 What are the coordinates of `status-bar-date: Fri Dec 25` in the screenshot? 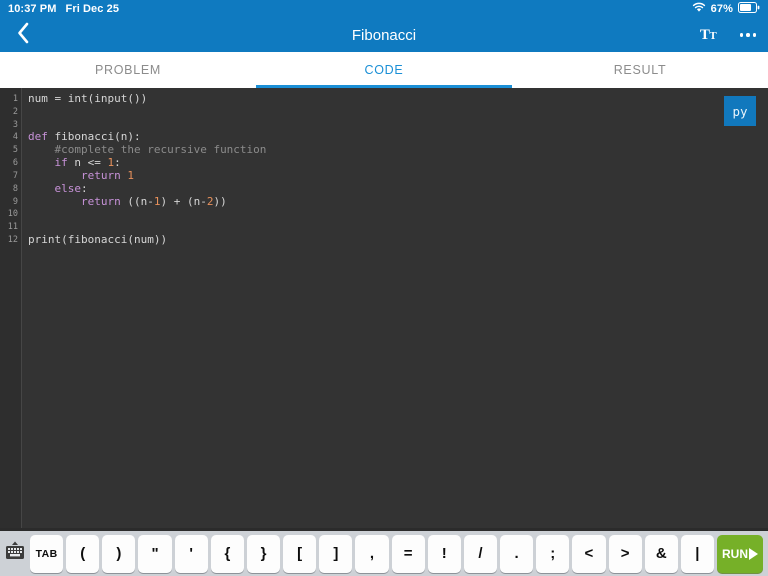 It's located at (92, 9).